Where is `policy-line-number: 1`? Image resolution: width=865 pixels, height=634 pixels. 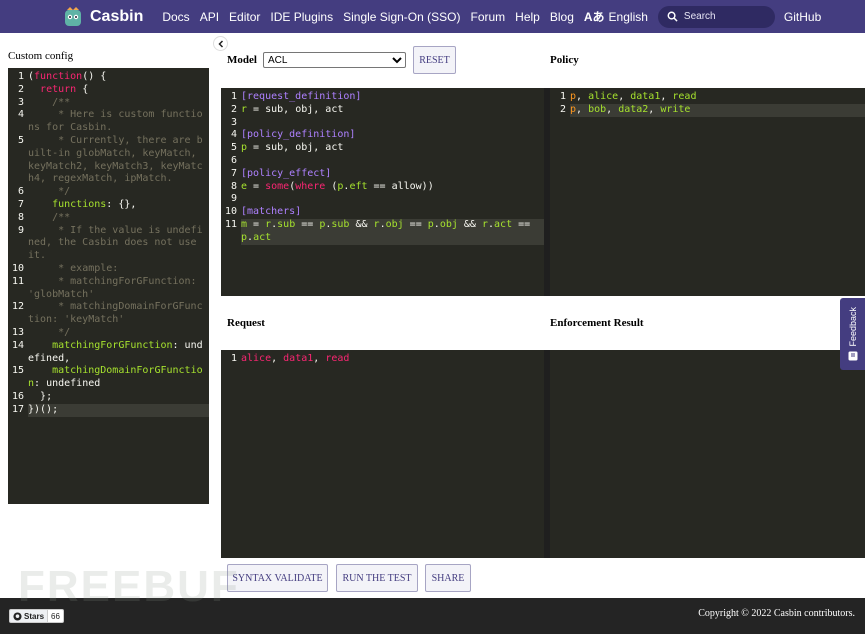
policy-line-number: 1 is located at coordinates (562, 96).